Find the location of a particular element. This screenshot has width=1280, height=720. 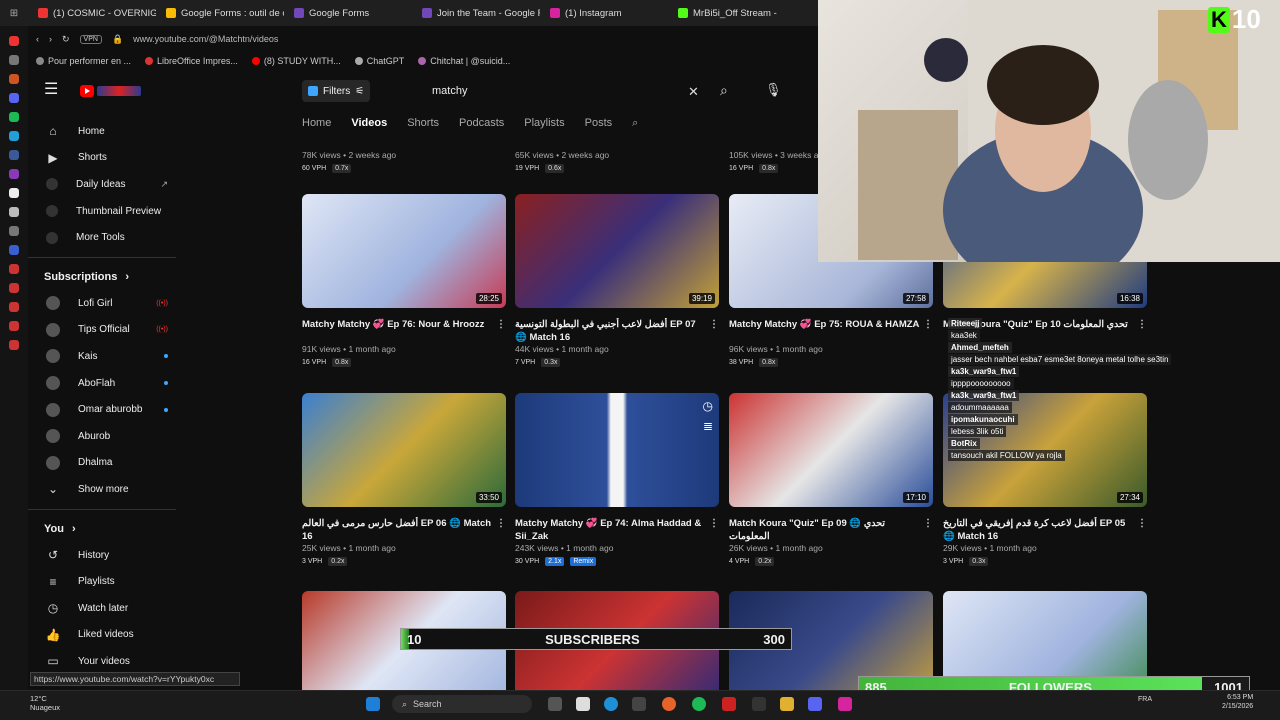

weather-widget: 12°C Nuageux is located at coordinates (45, 703).